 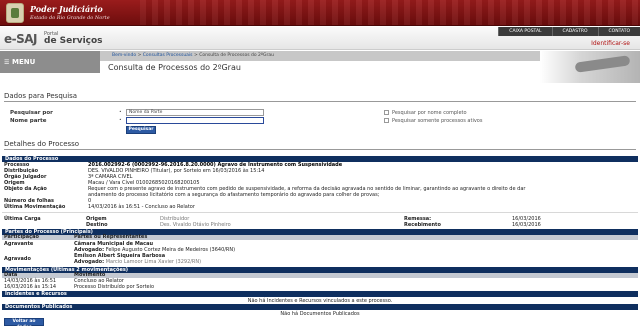 I want to click on checkbox-ativos: Pesquisar somente processos ativos, so click(x=433, y=121).